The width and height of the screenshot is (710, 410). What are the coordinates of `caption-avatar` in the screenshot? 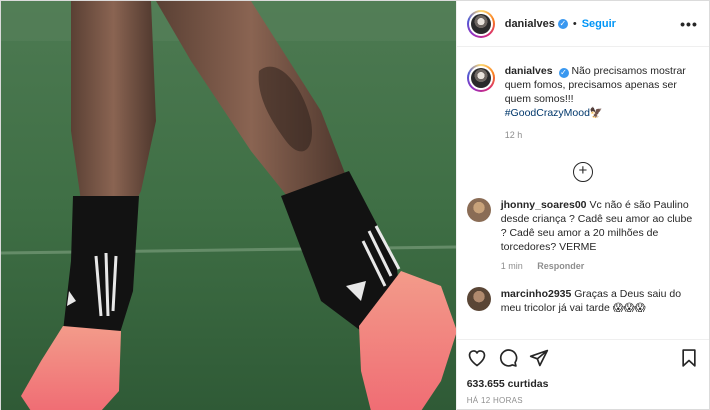 It's located at (480, 78).